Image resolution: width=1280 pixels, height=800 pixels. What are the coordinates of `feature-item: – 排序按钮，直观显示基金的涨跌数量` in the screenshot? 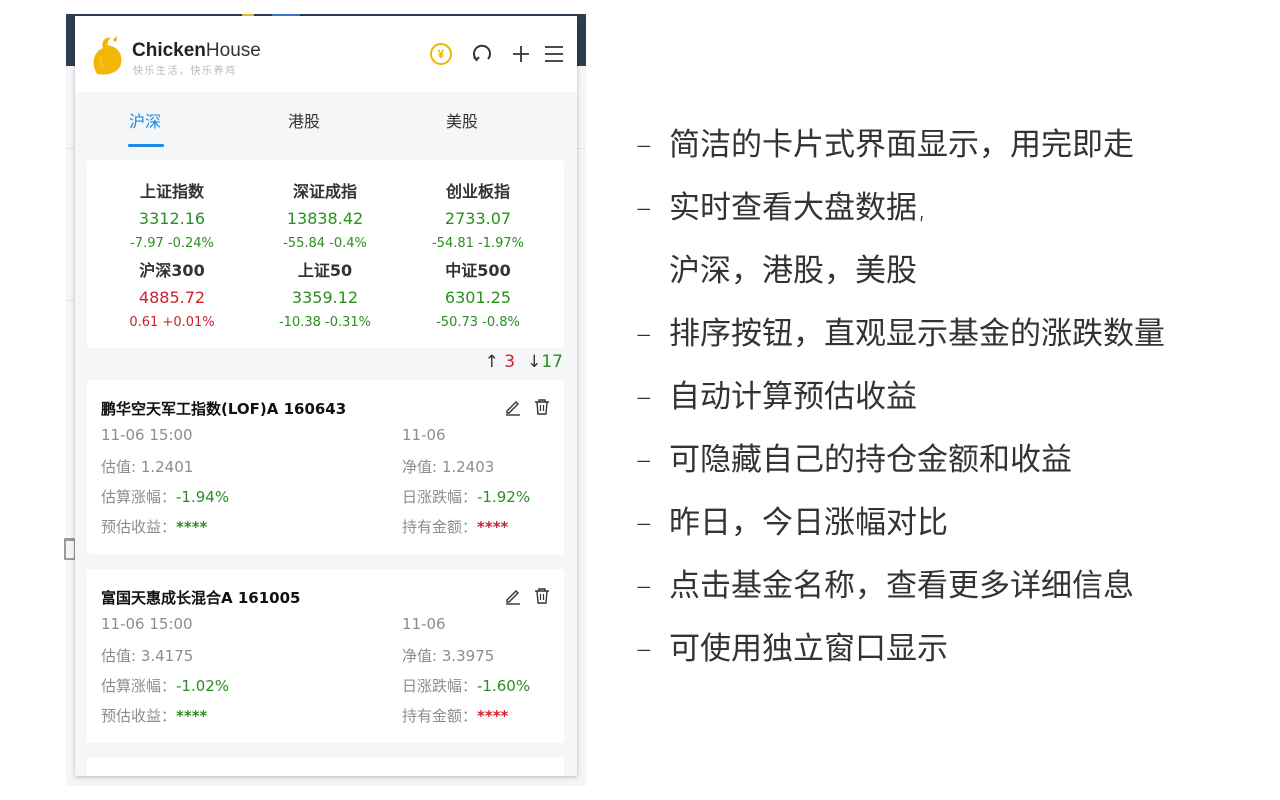 It's located at (900, 333).